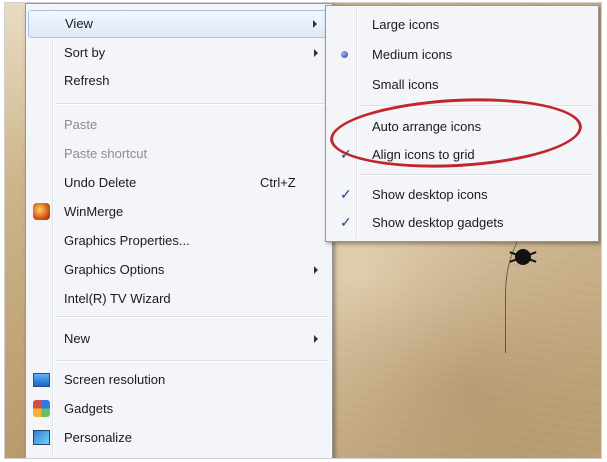  What do you see at coordinates (178, 299) in the screenshot?
I see `menu-item-intel-tv-wizard: Intel(R) TV Wizard` at bounding box center [178, 299].